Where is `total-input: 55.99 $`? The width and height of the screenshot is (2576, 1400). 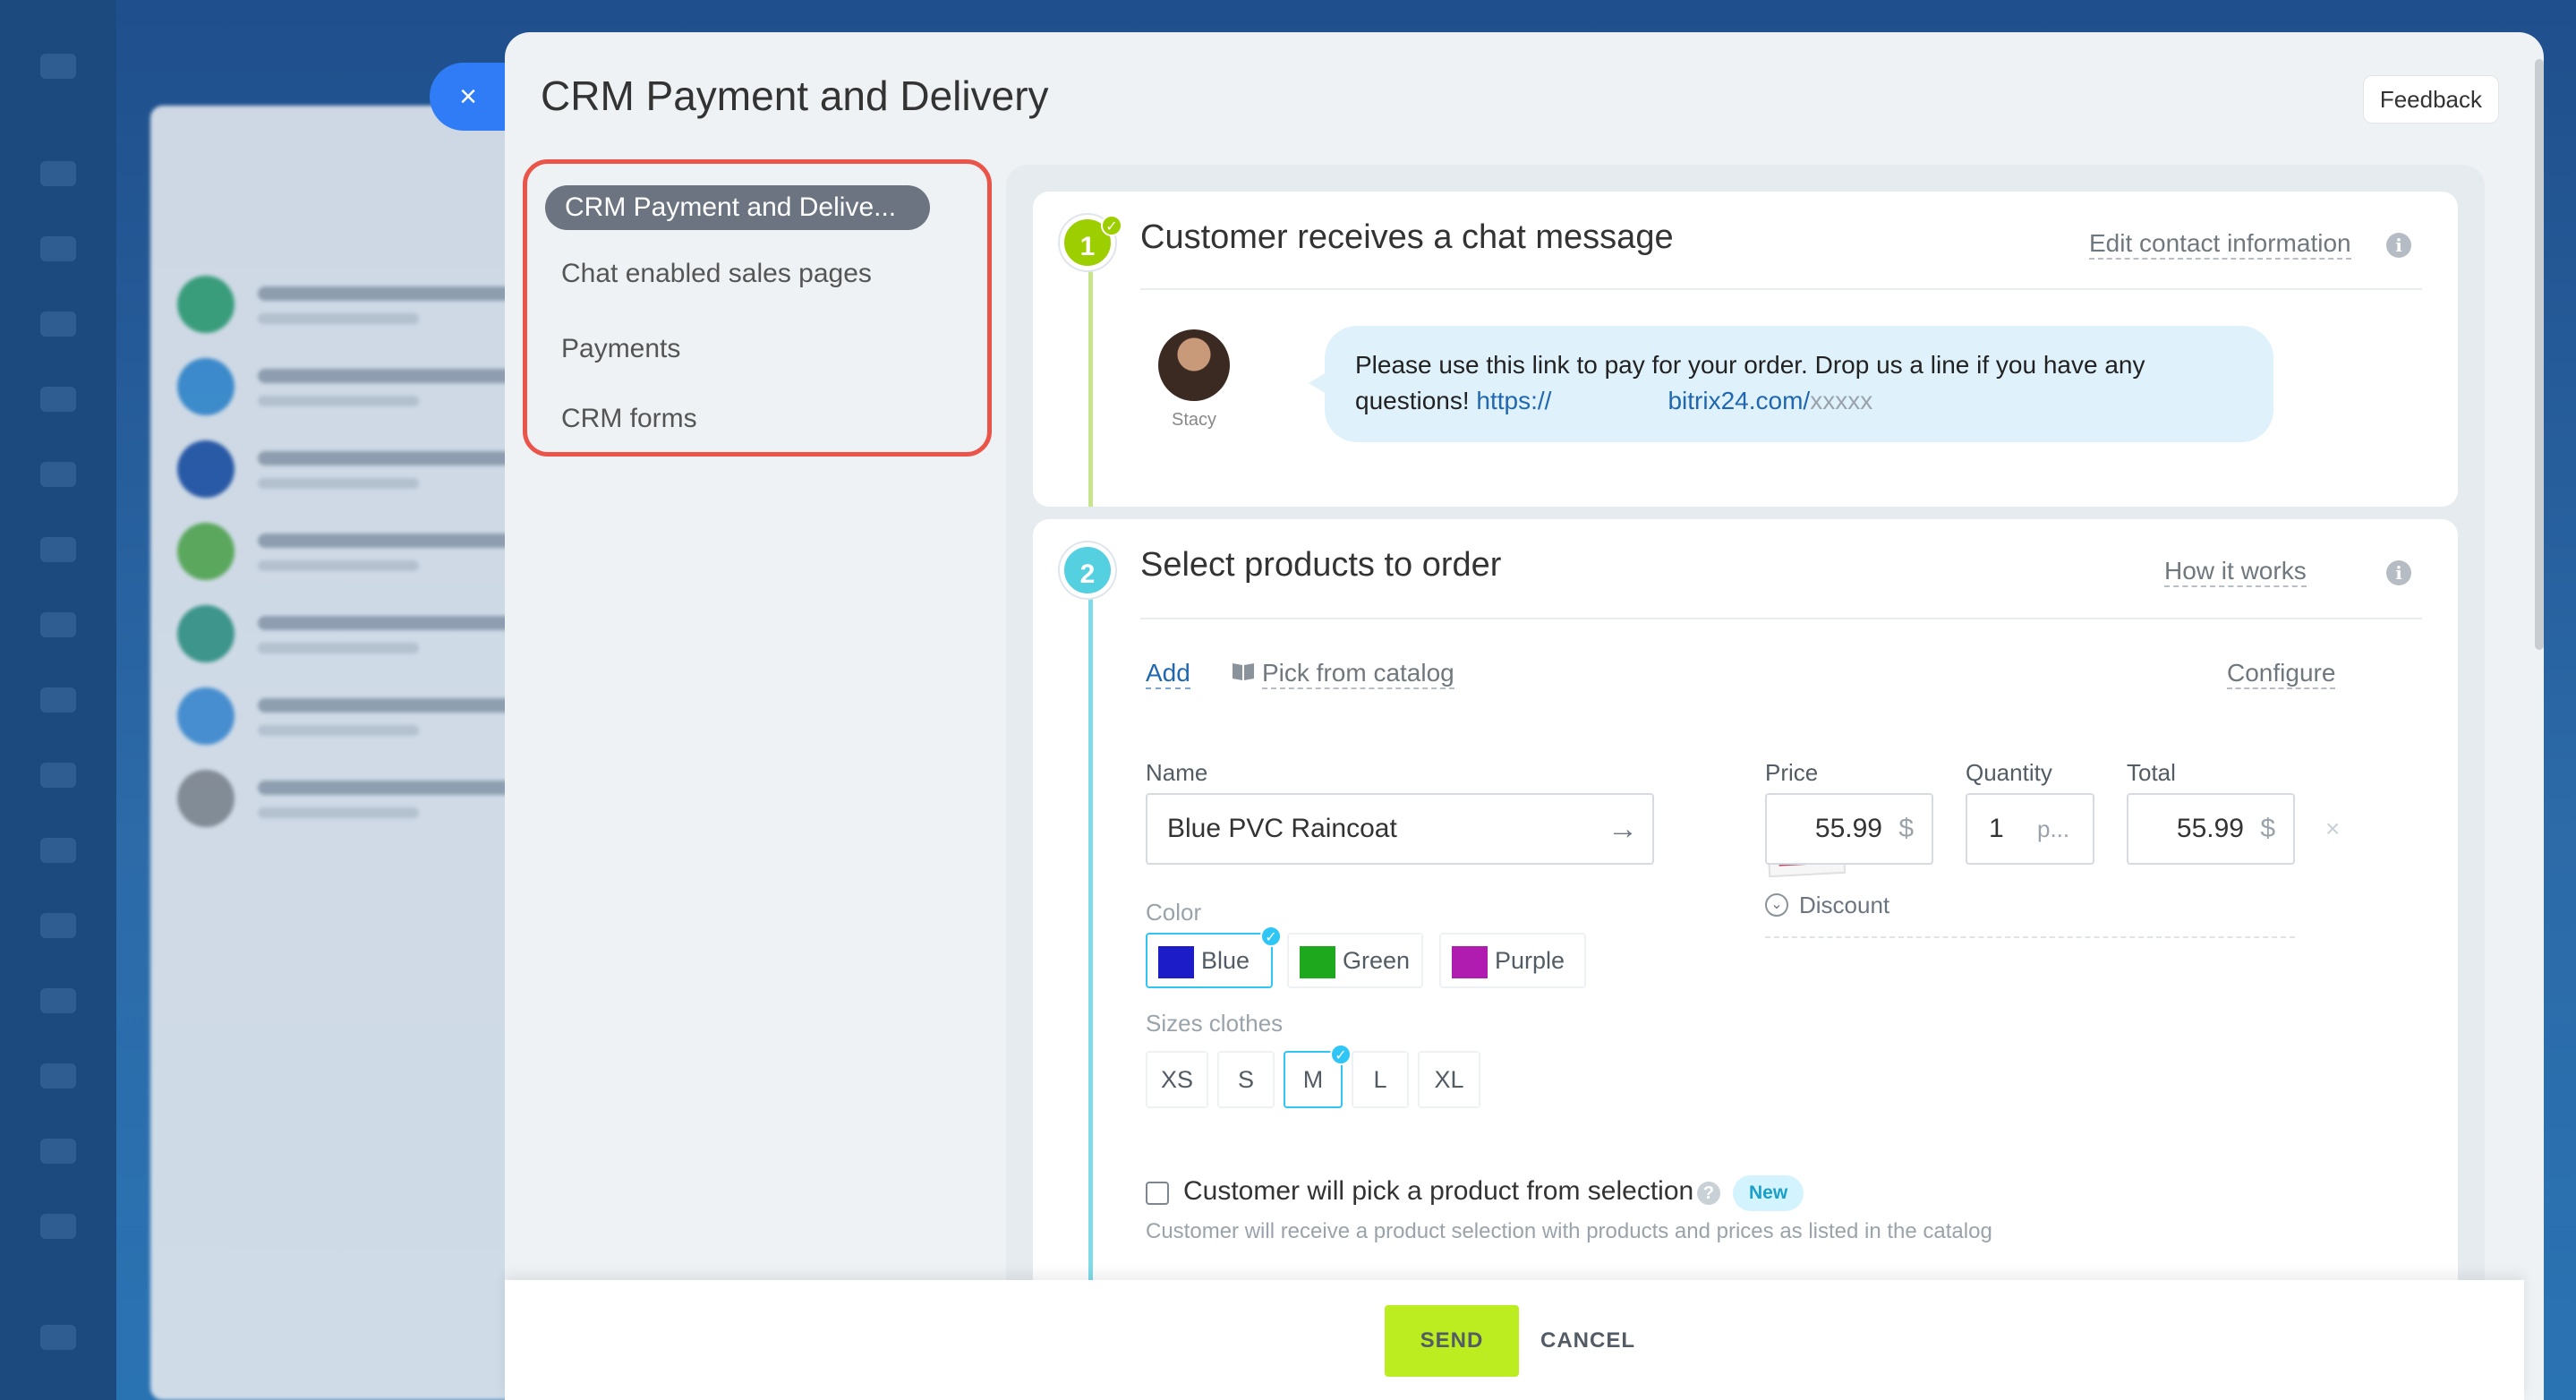 total-input: 55.99 $ is located at coordinates (2211, 829).